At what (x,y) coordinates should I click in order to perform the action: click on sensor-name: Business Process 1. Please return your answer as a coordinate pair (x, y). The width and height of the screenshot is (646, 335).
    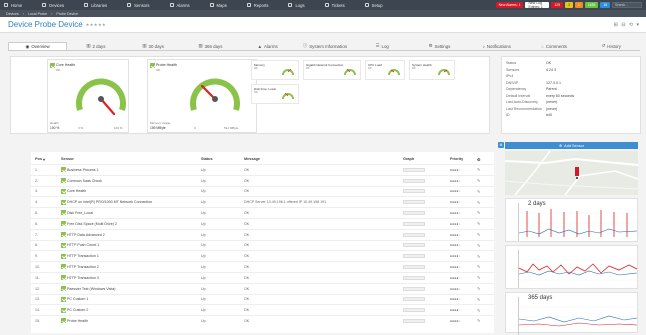
    Looking at the image, I should click on (80, 170).